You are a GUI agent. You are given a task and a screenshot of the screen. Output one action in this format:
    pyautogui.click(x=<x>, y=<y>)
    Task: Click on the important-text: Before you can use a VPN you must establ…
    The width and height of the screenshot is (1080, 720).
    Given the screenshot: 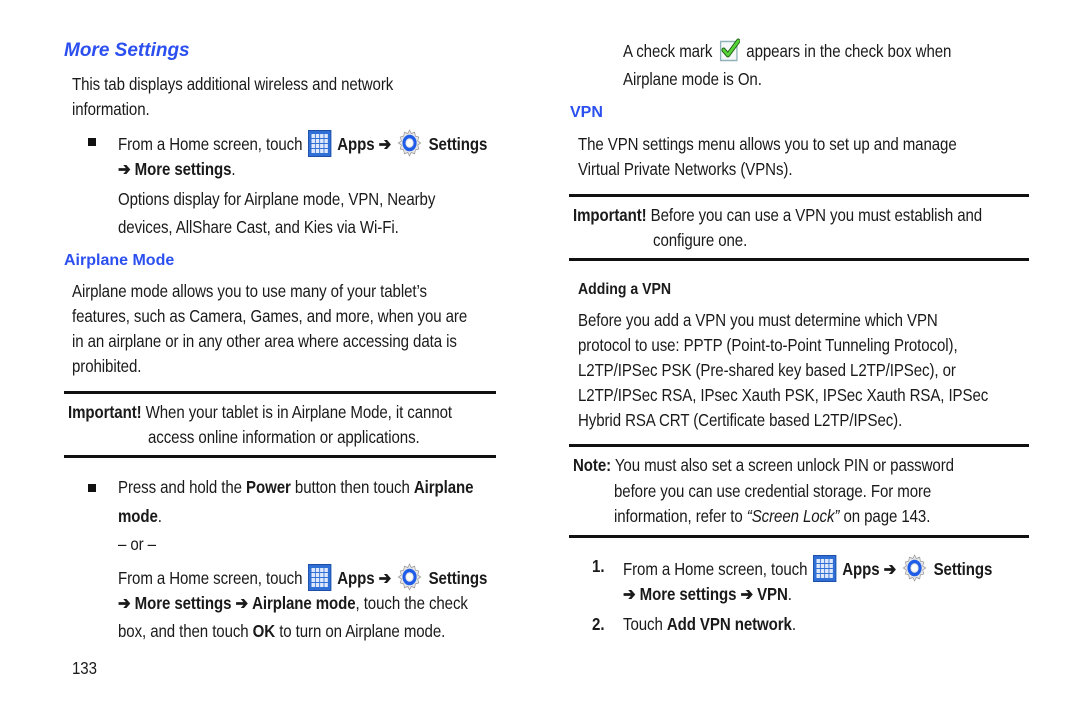 What is the action you would take?
    pyautogui.click(x=816, y=215)
    